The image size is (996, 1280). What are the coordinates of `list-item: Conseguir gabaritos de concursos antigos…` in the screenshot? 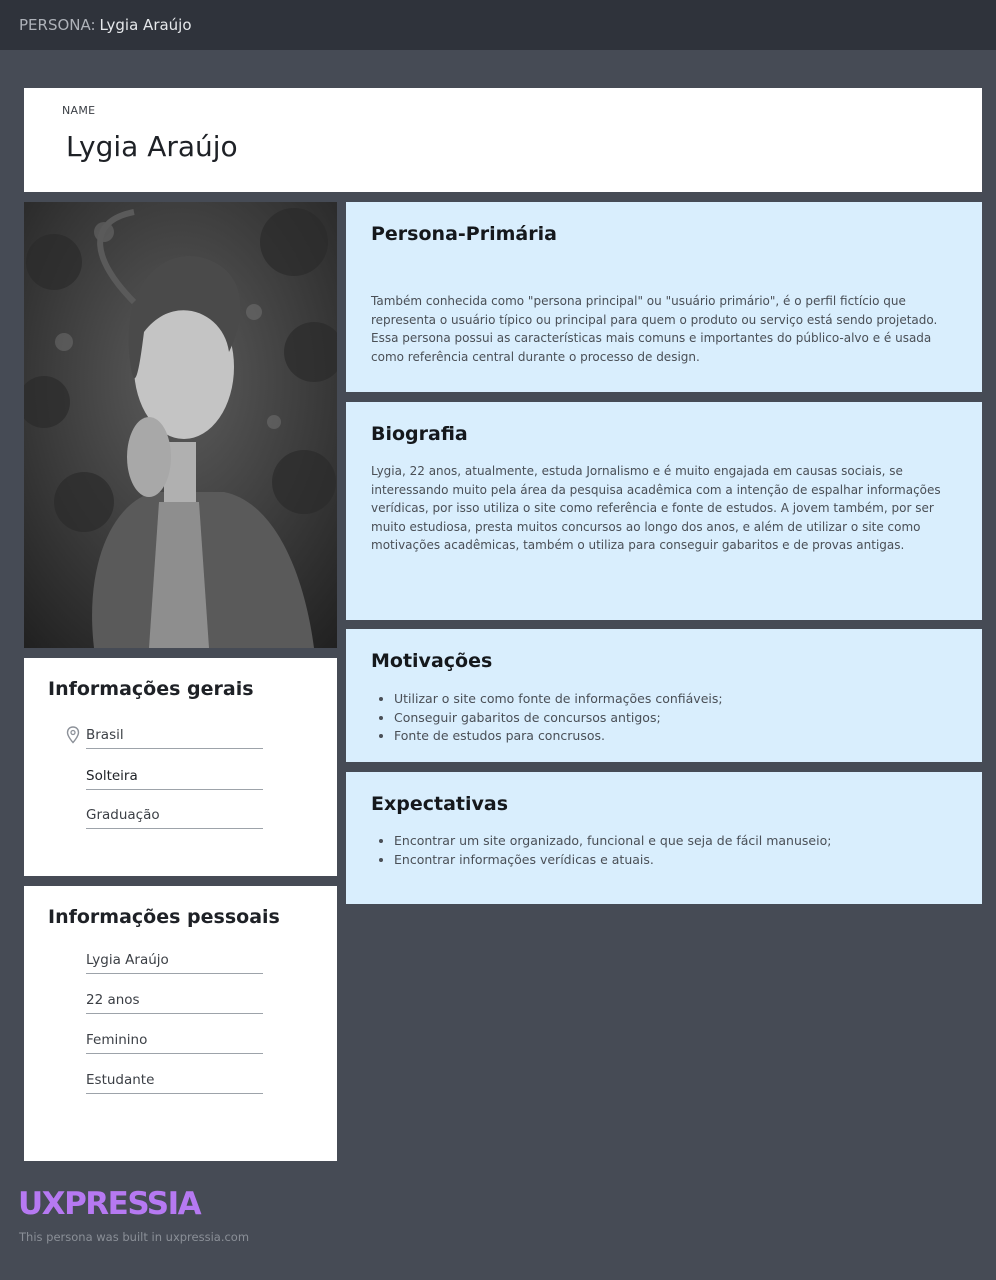 It's located at (676, 718).